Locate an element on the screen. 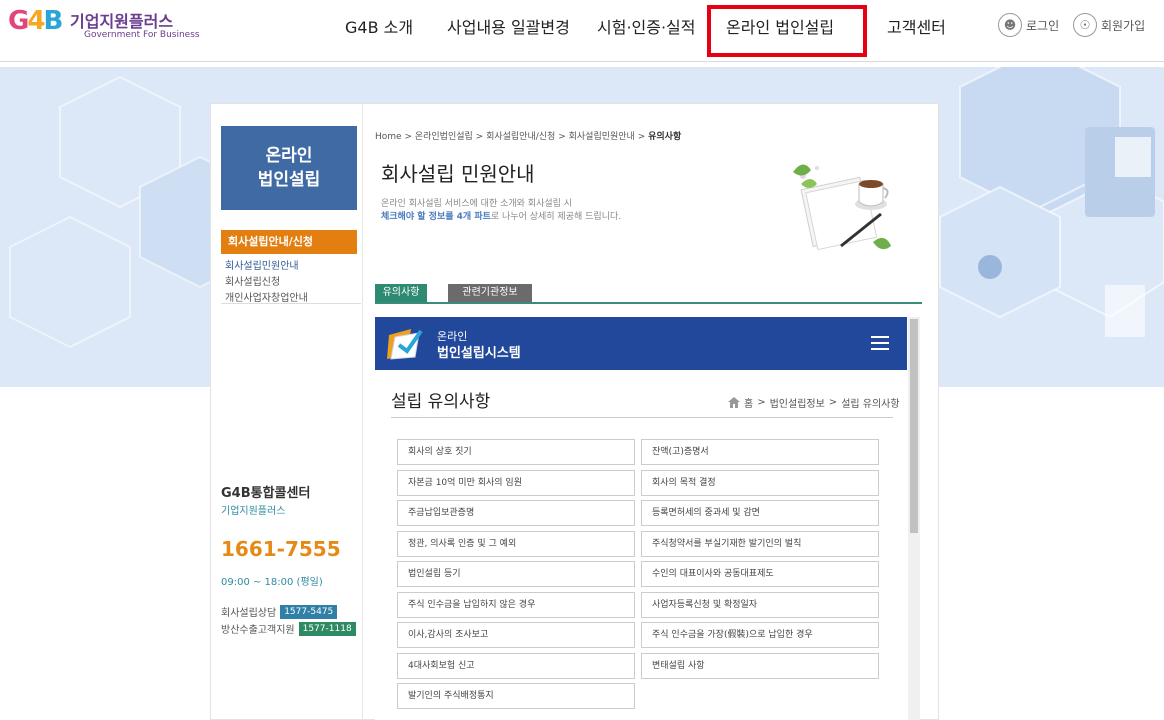  section-title: 설립 유의사항 is located at coordinates (441, 402).